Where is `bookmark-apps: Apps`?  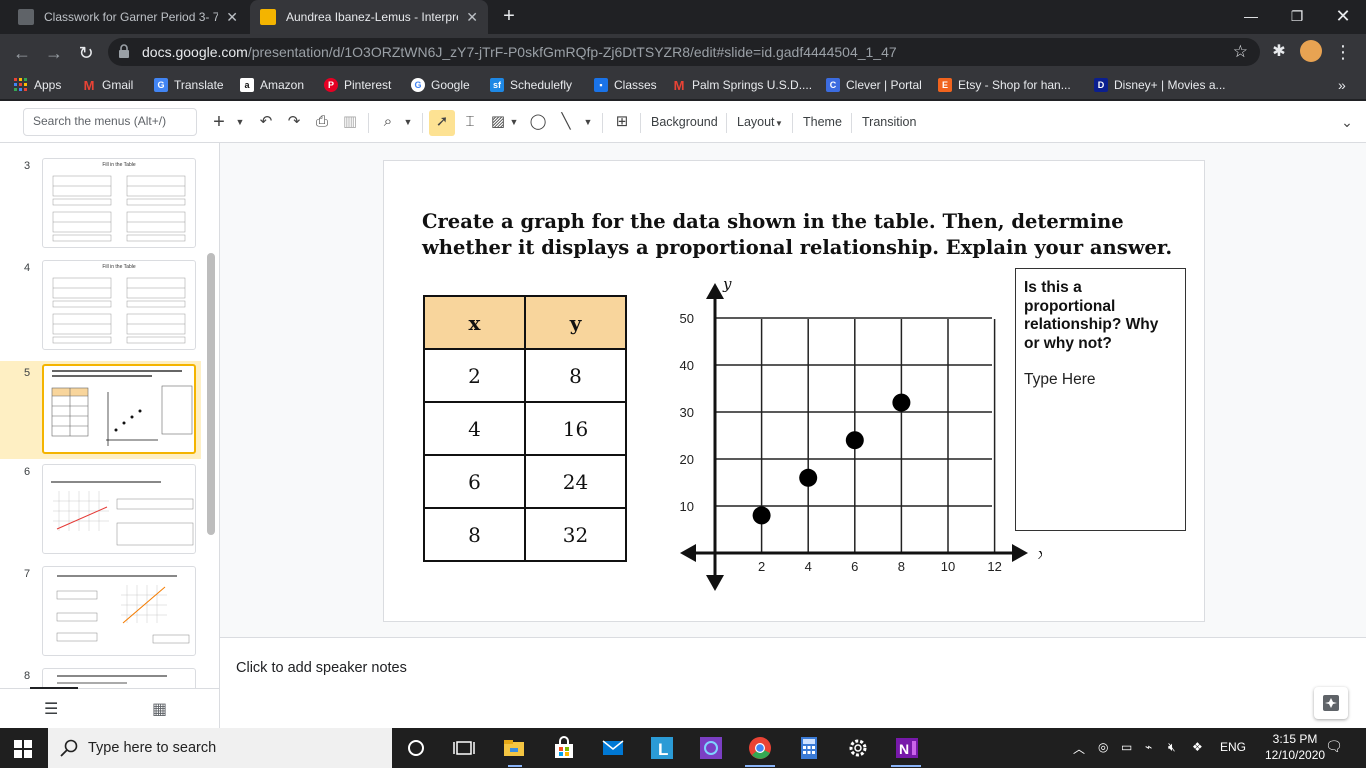 bookmark-apps: Apps is located at coordinates (37, 85).